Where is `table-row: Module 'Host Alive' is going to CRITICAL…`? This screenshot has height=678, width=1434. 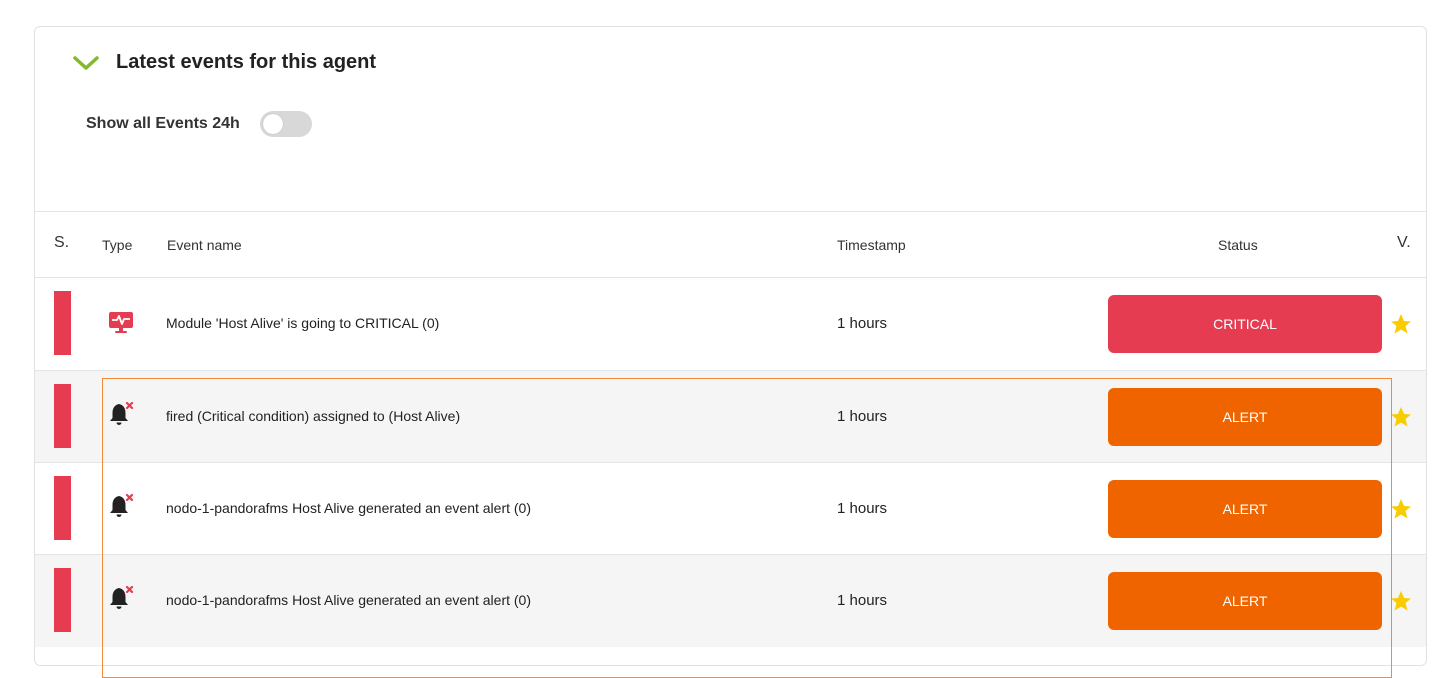
table-row: Module 'Host Alive' is going to CRITICAL… is located at coordinates (730, 324).